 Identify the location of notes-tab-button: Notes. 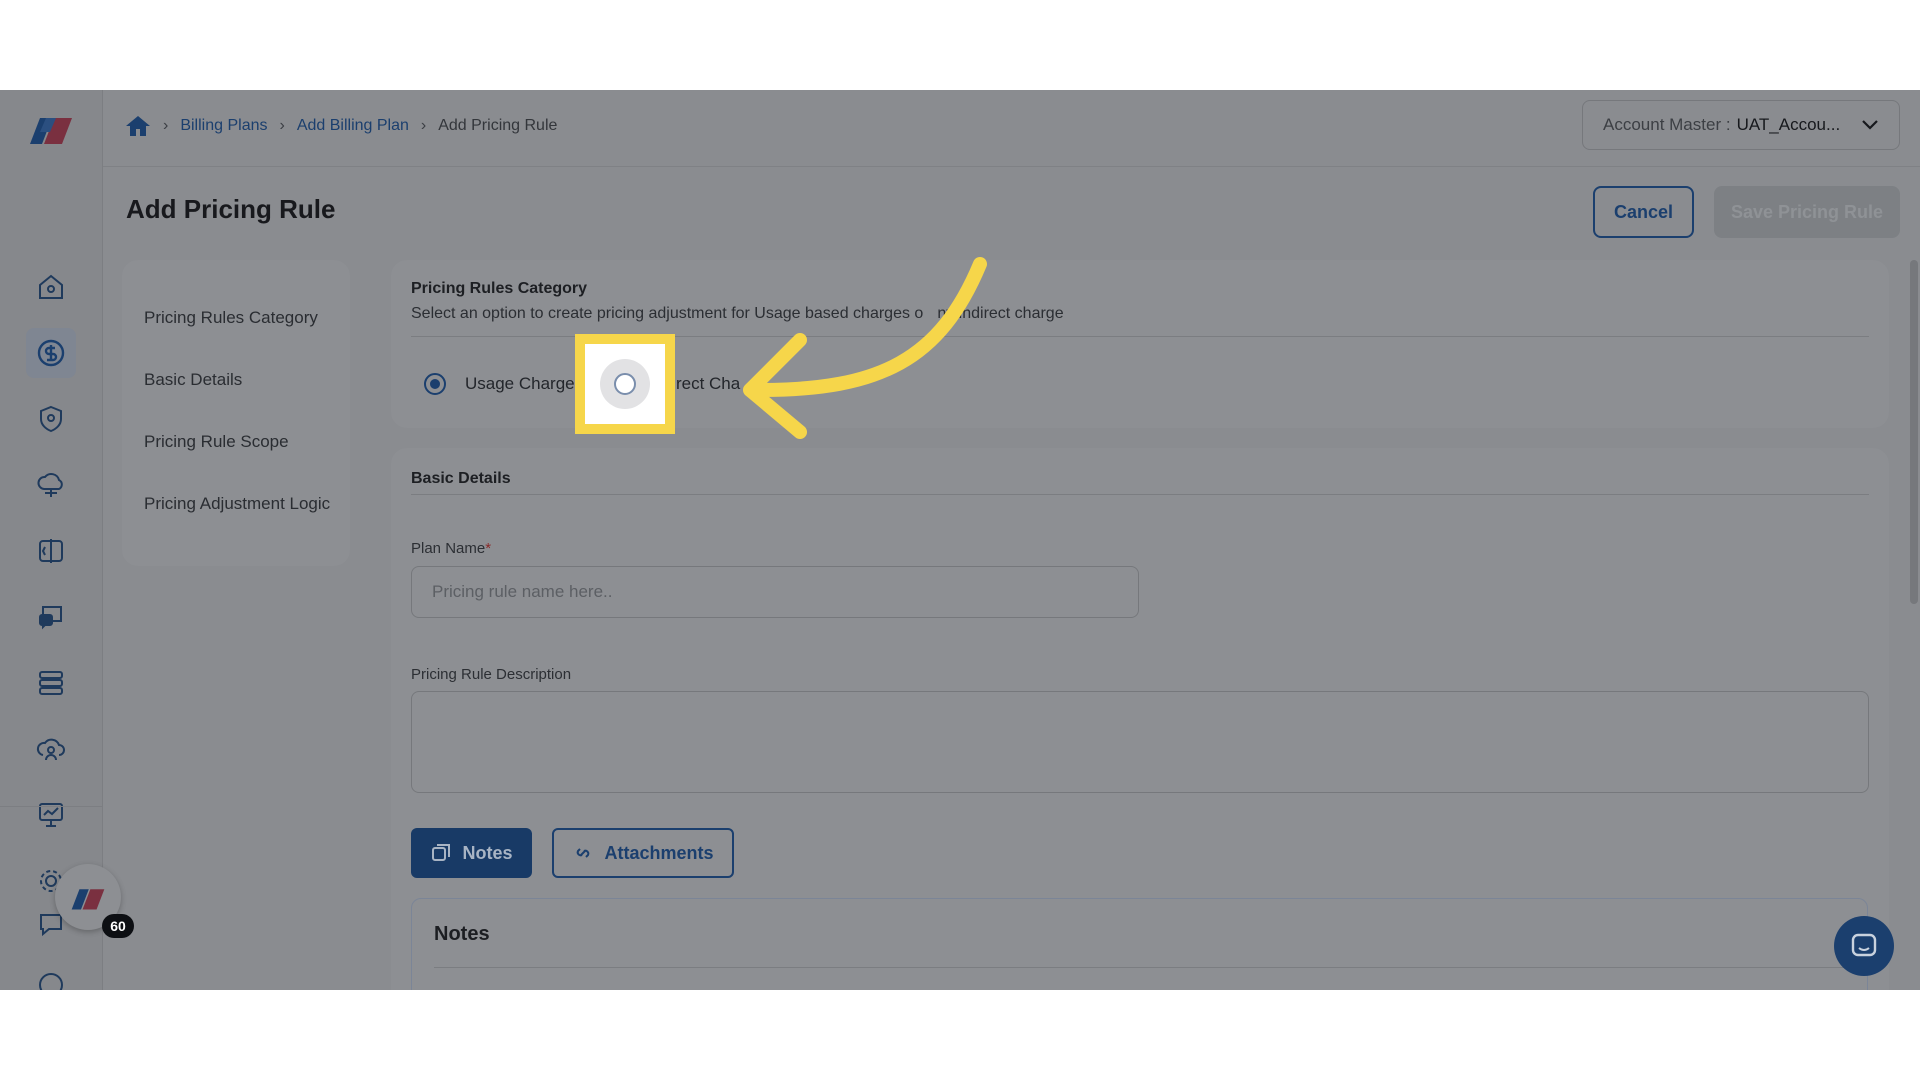
(471, 853).